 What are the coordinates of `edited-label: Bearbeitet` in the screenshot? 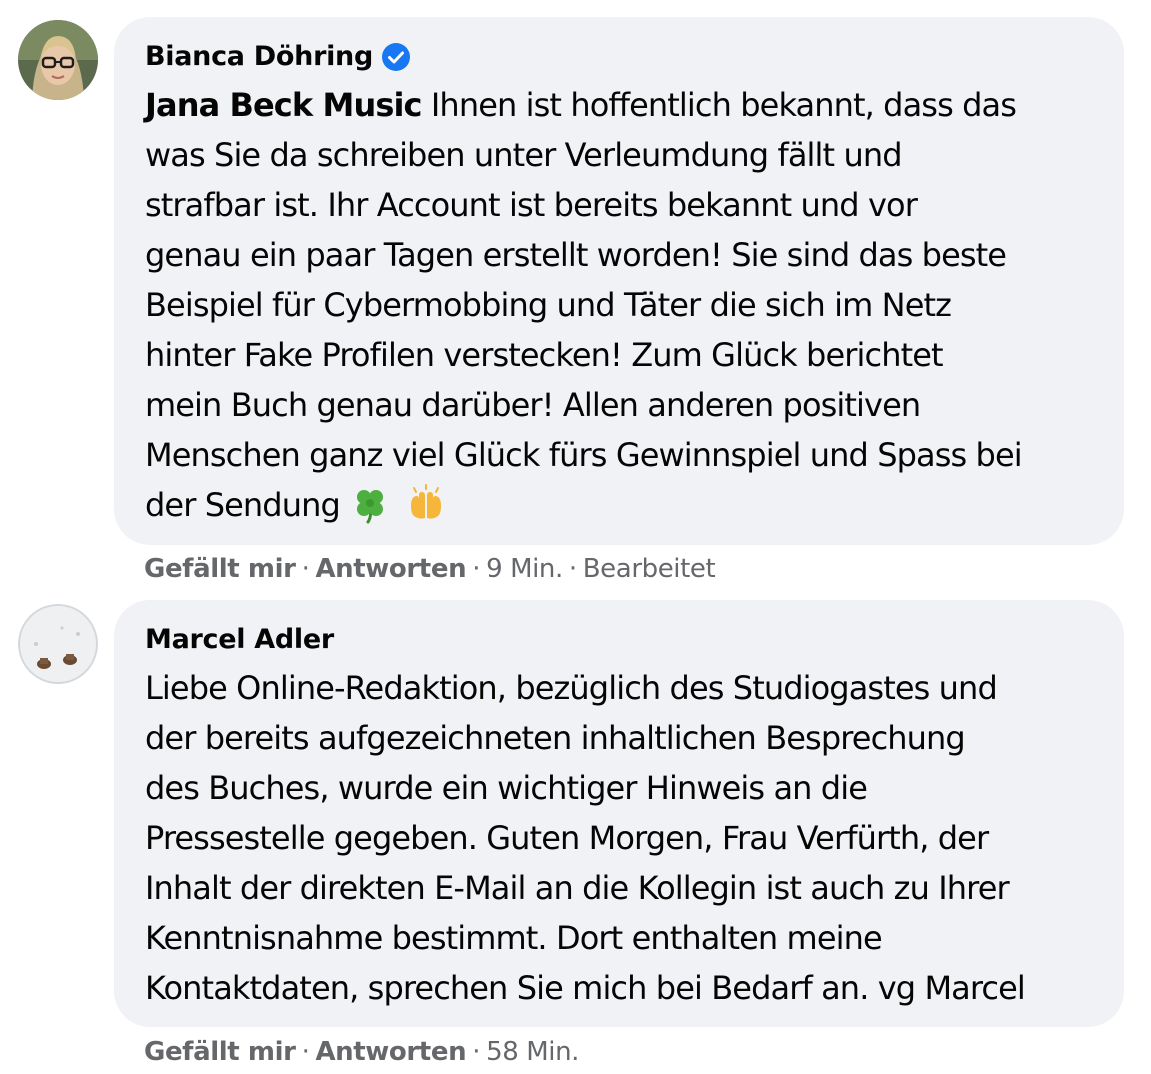 It's located at (649, 569).